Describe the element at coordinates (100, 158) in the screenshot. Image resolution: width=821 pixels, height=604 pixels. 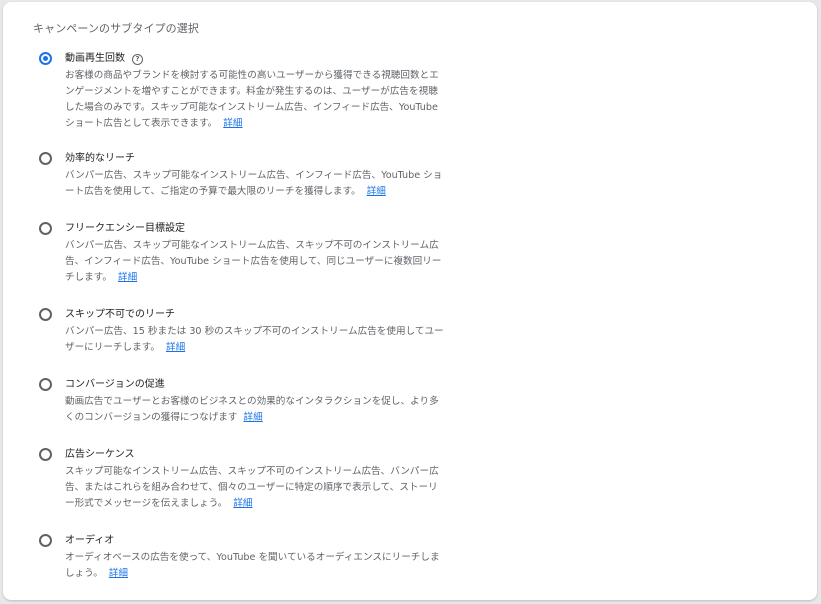
I see `option-title: 効率的なリーチ` at that location.